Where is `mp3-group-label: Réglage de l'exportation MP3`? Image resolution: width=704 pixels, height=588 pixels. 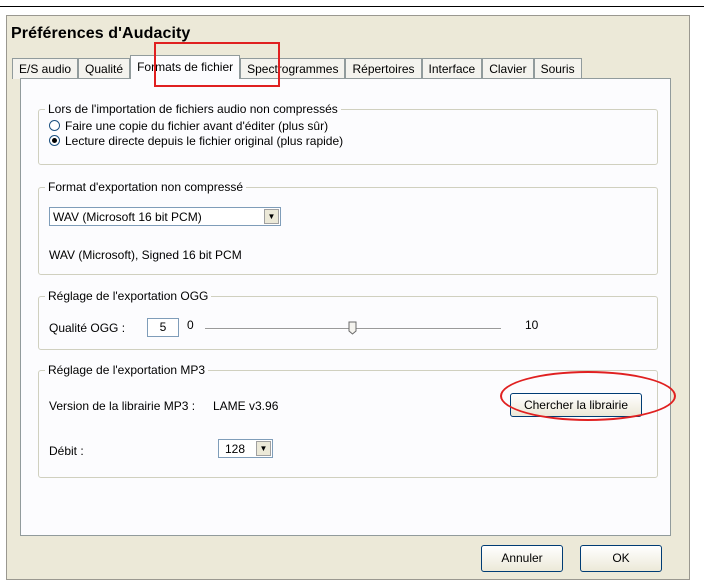
mp3-group-label: Réglage de l'exportation MP3 is located at coordinates (127, 370).